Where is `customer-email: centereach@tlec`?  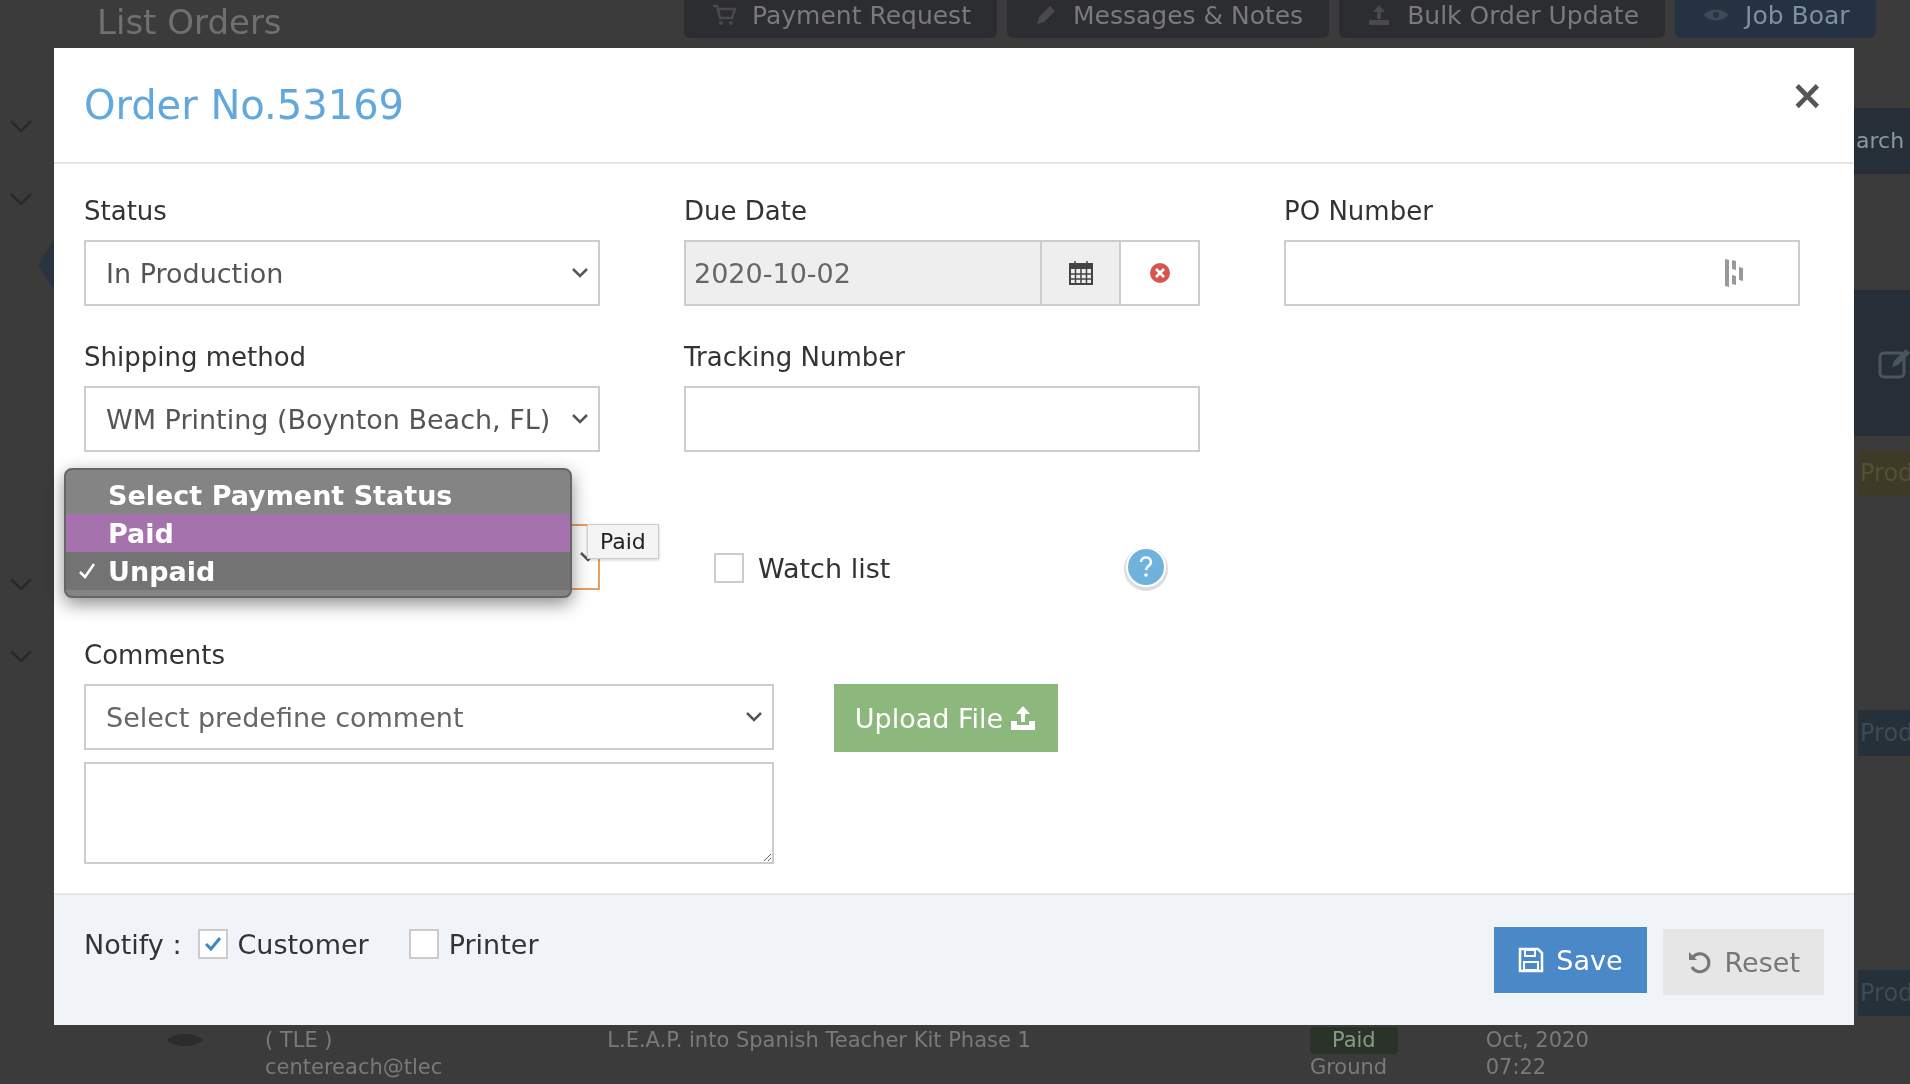
customer-email: centereach@tlec is located at coordinates (354, 1067).